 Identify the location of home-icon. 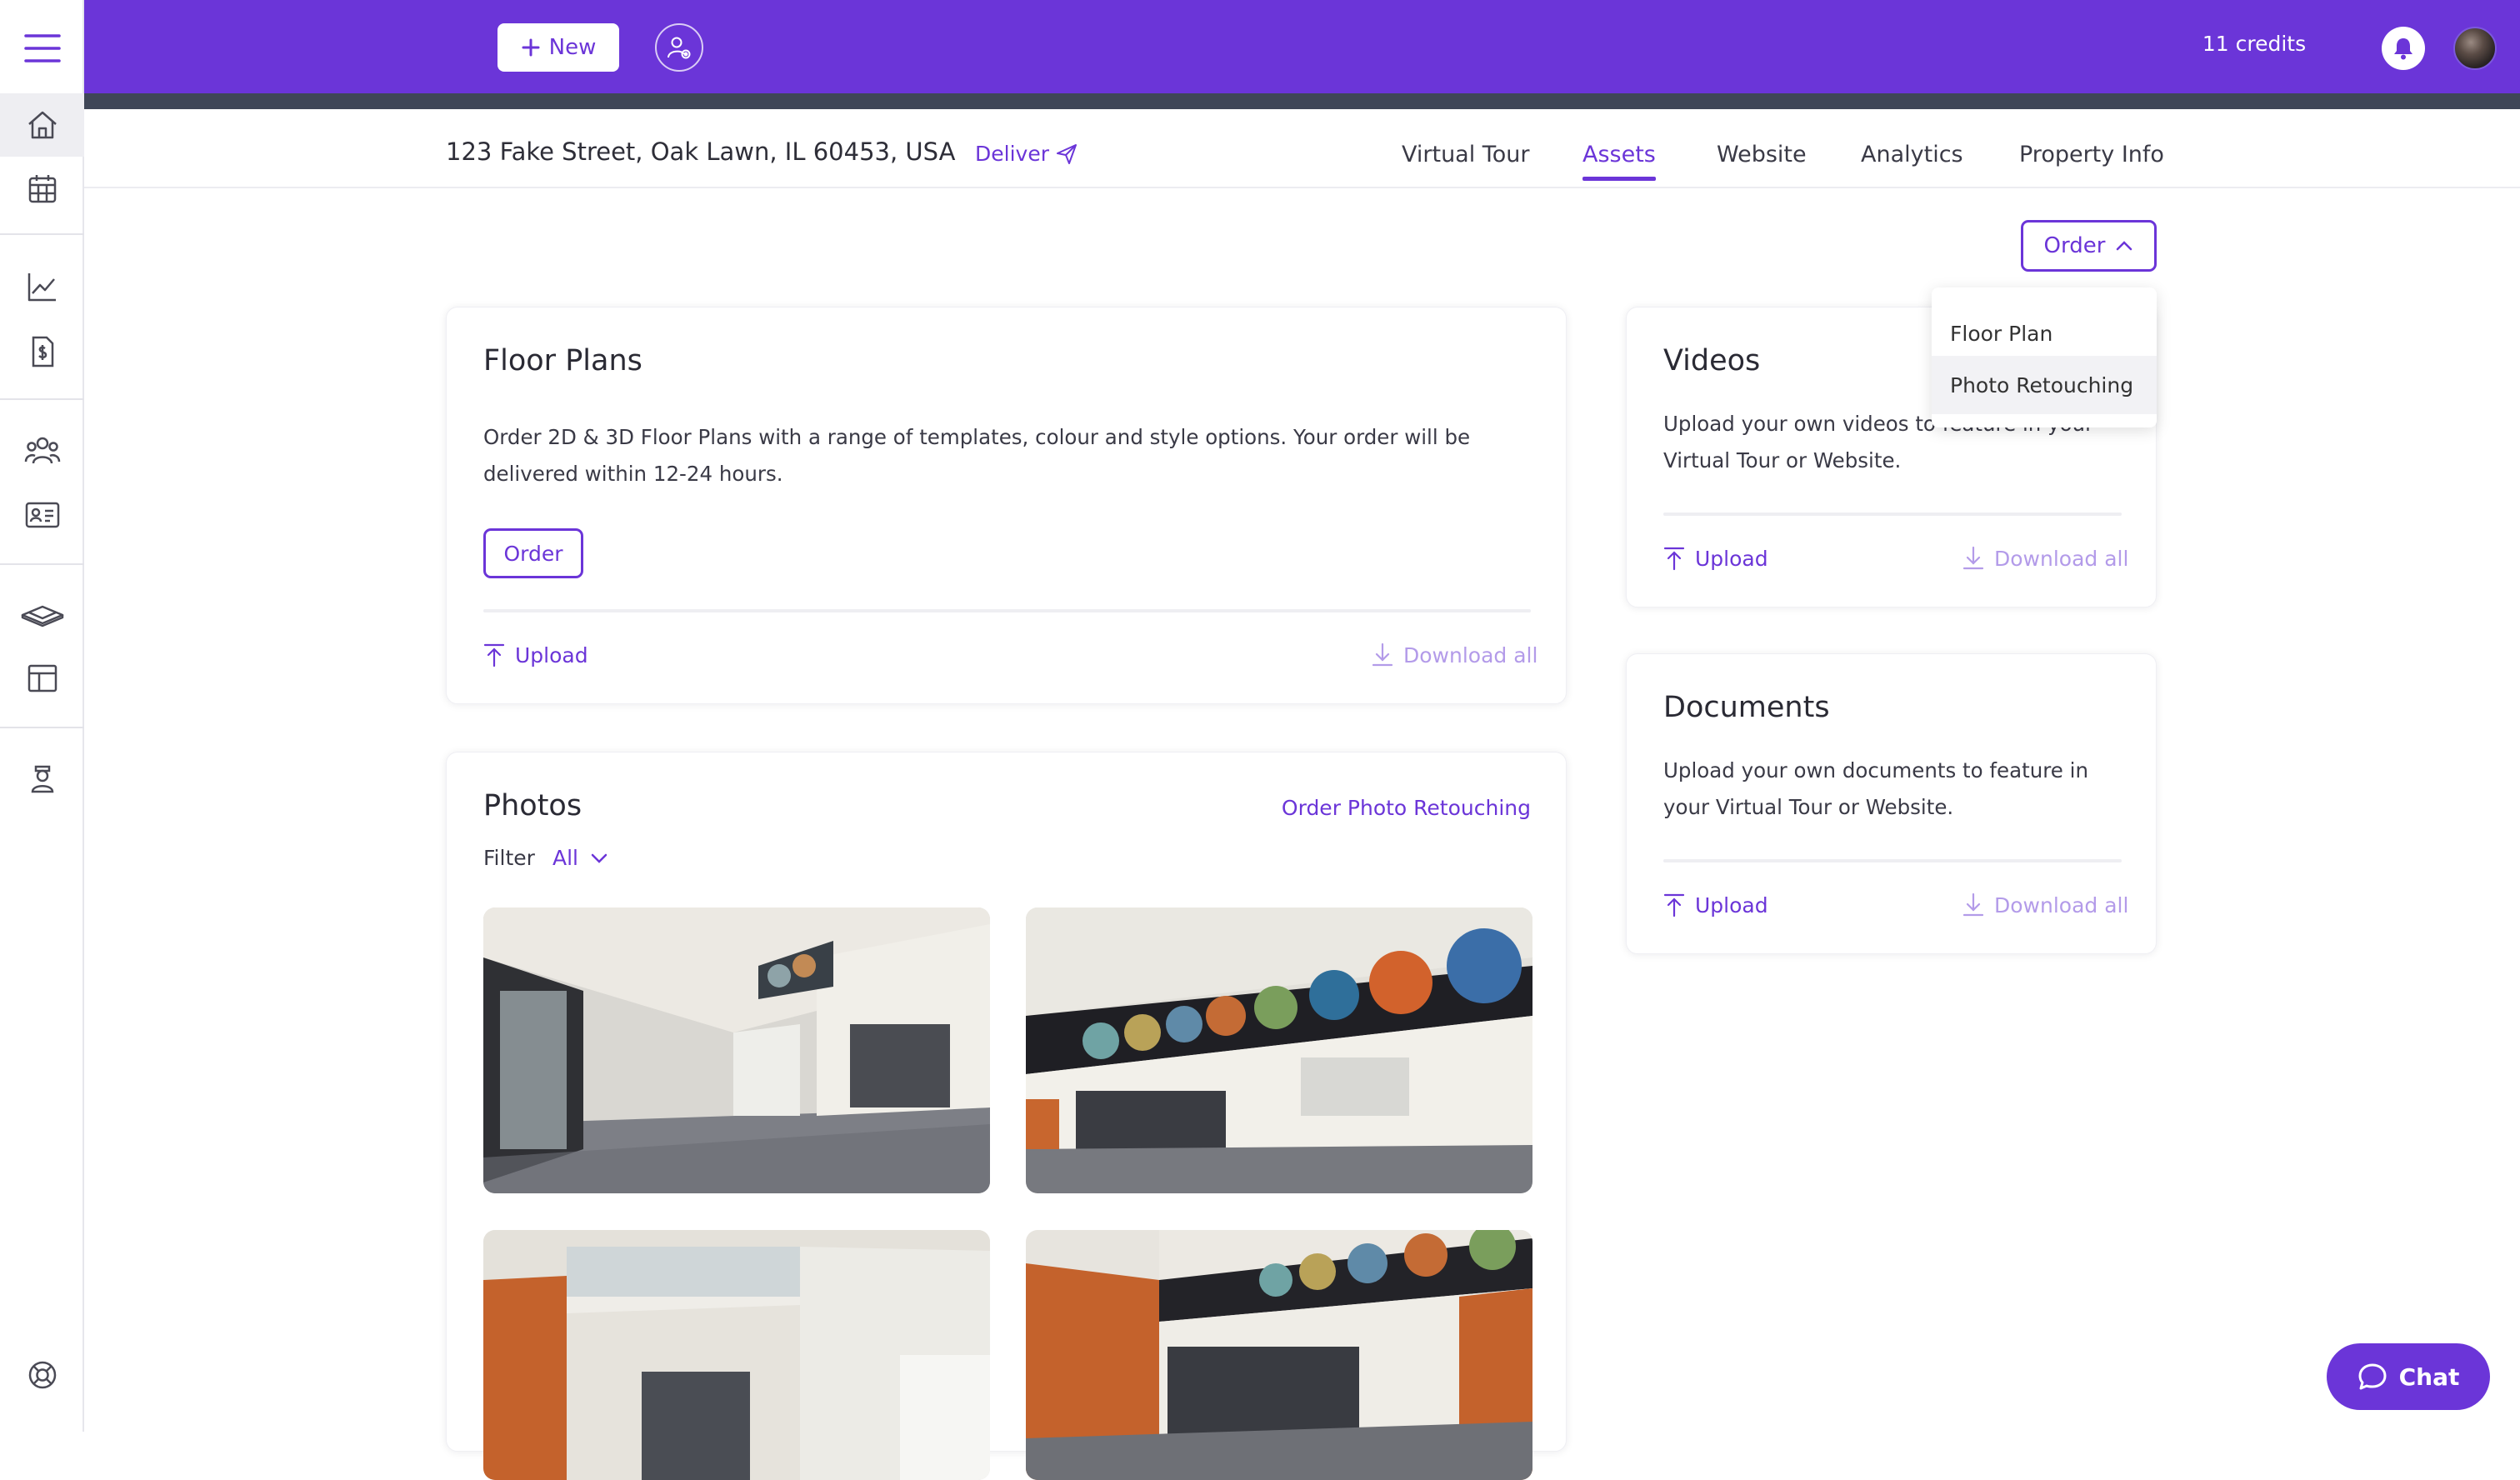
(42, 125).